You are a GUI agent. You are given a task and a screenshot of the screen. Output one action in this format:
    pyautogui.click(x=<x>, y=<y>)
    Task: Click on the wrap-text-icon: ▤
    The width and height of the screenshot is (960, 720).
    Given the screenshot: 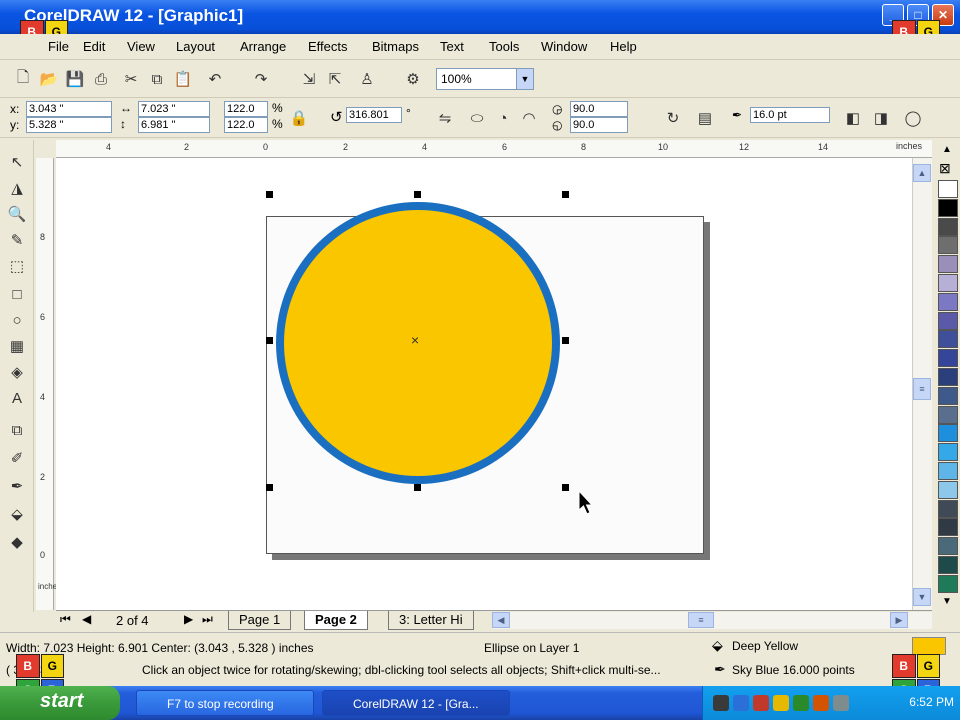 What is the action you would take?
    pyautogui.click(x=705, y=118)
    